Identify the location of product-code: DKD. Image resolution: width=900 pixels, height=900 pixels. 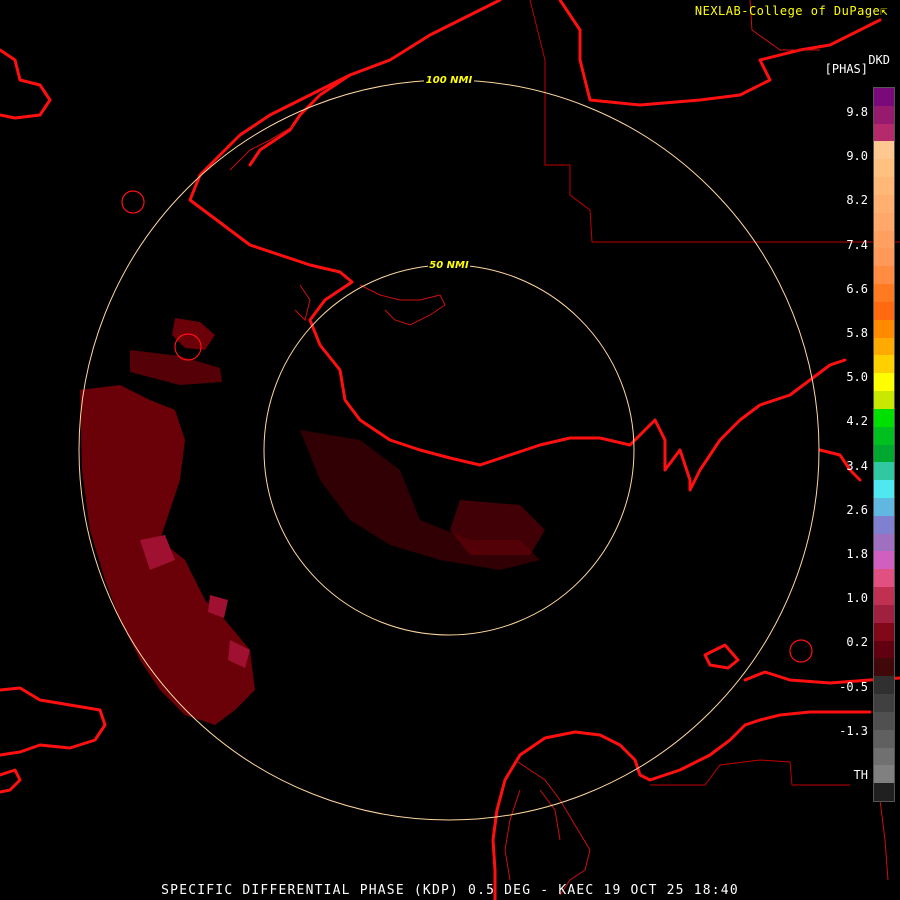
(879, 60).